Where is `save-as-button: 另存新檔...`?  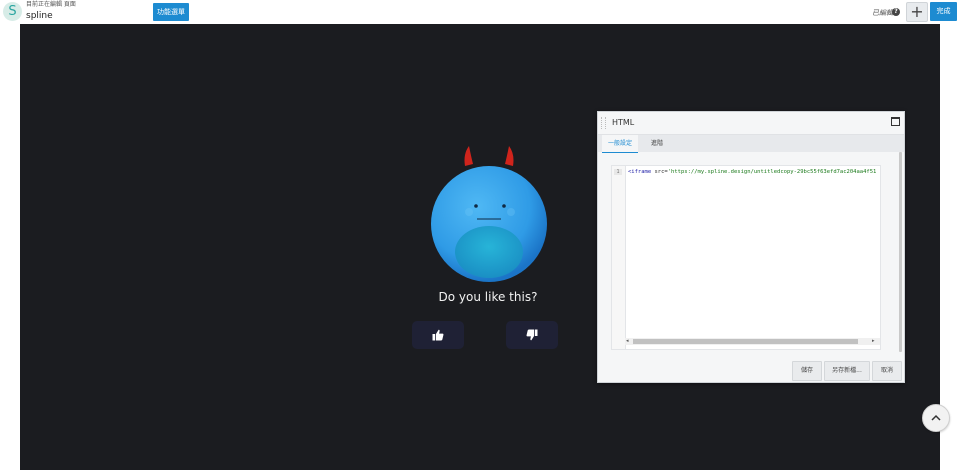 save-as-button: 另存新檔... is located at coordinates (847, 371).